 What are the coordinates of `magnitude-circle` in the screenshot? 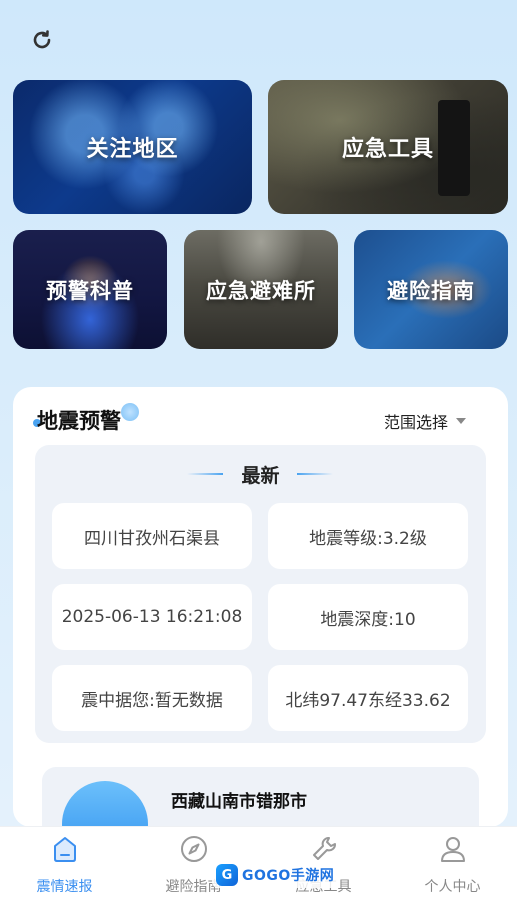 It's located at (105, 804).